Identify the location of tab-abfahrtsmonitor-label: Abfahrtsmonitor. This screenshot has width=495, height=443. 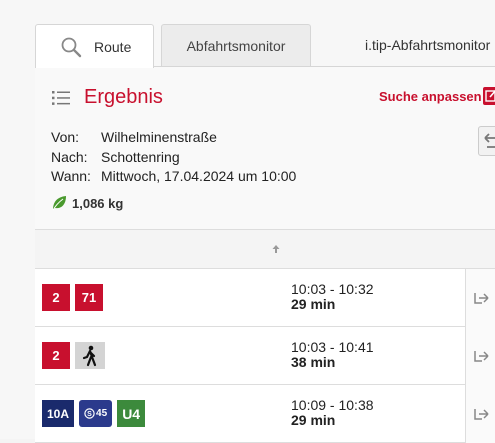
(236, 46).